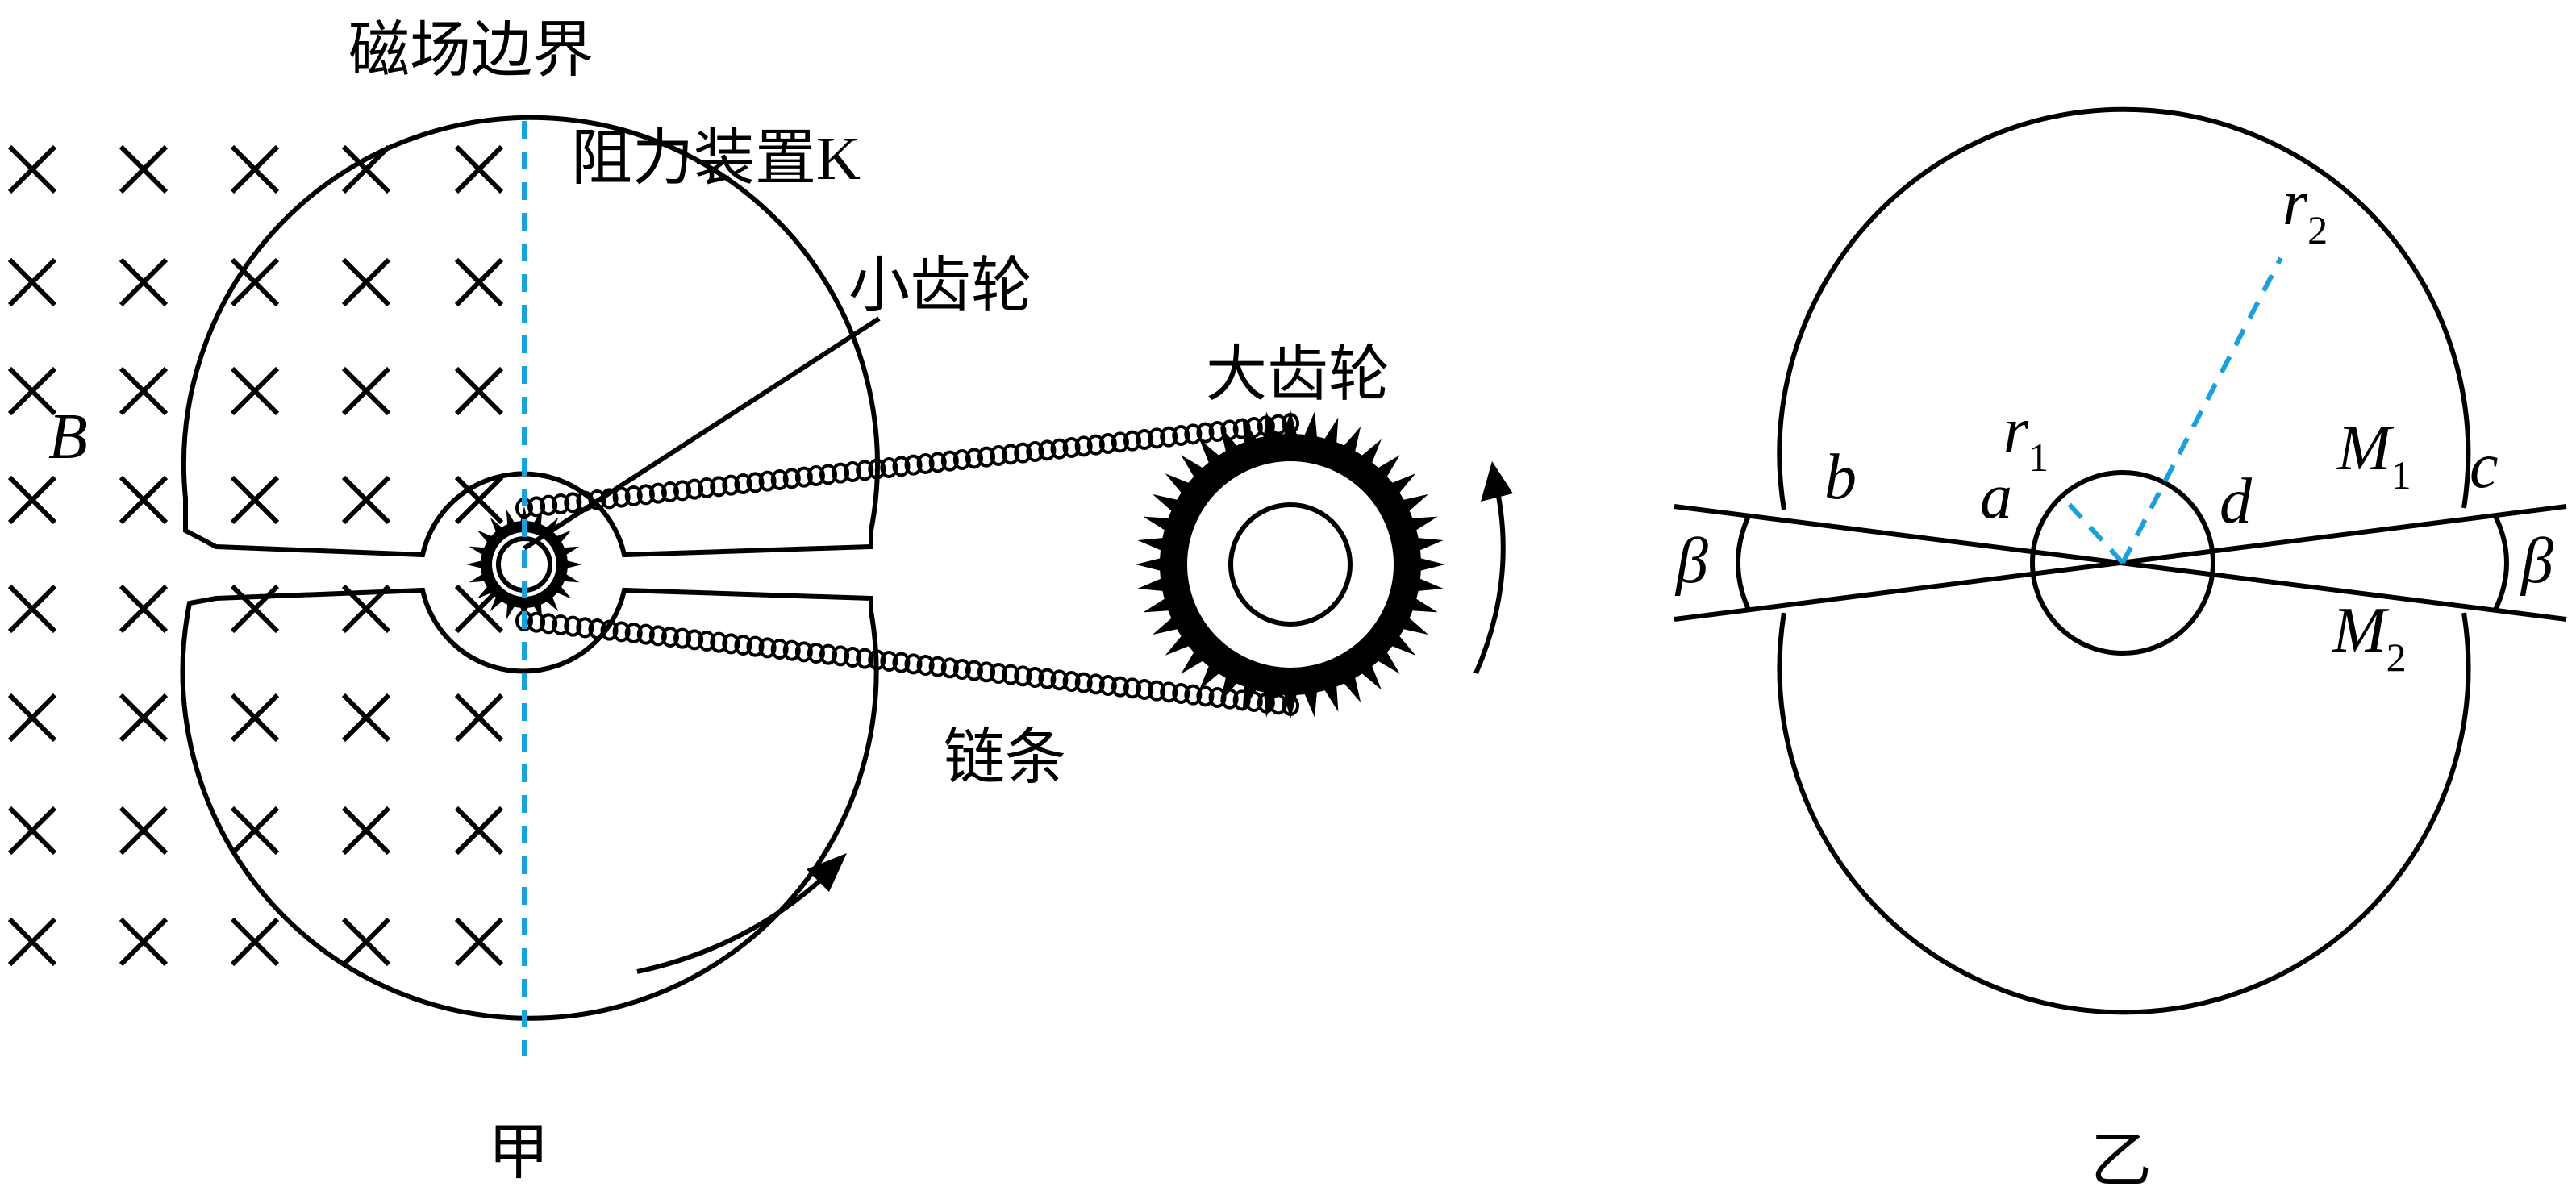 Image resolution: width=2576 pixels, height=1191 pixels. I want to click on figure-left-caption: 甲, so click(518, 1152).